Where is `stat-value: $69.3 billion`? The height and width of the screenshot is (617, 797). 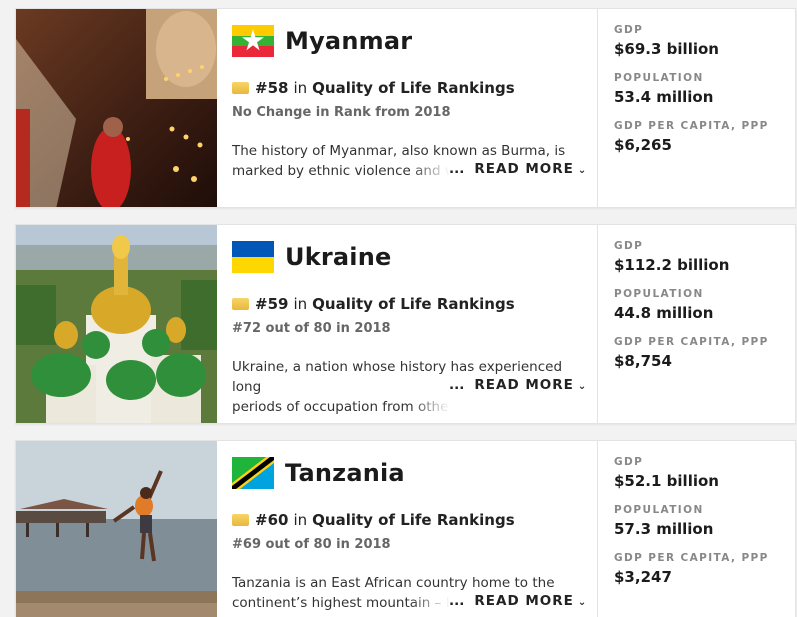
stat-value: $69.3 billion is located at coordinates (666, 49).